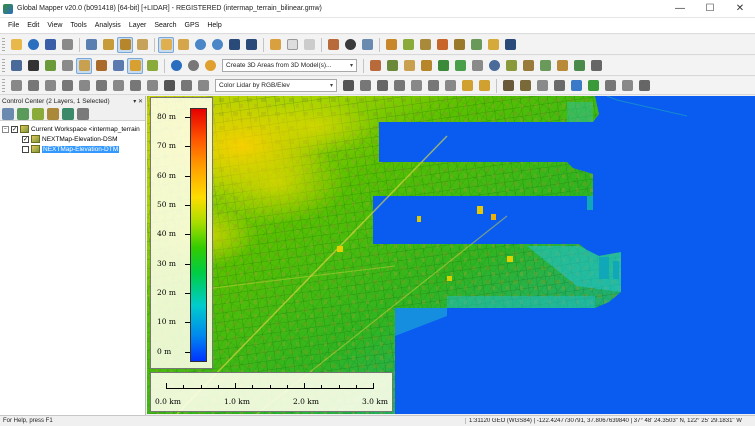 The width and height of the screenshot is (755, 426). I want to click on layer-item-selected: NEXTMap-Elevation-DTM, so click(72, 149).